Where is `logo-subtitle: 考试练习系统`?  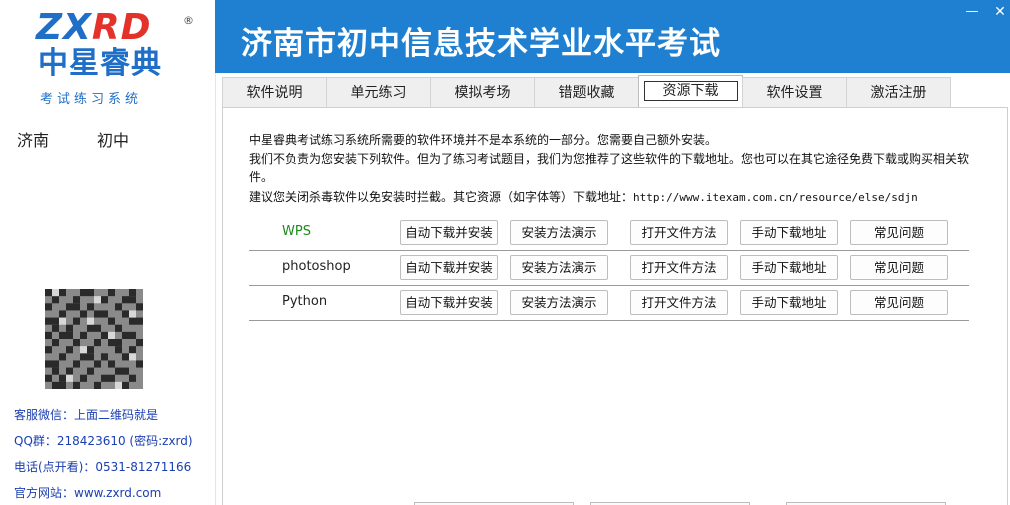
logo-subtitle: 考试练习系统 is located at coordinates (91, 99).